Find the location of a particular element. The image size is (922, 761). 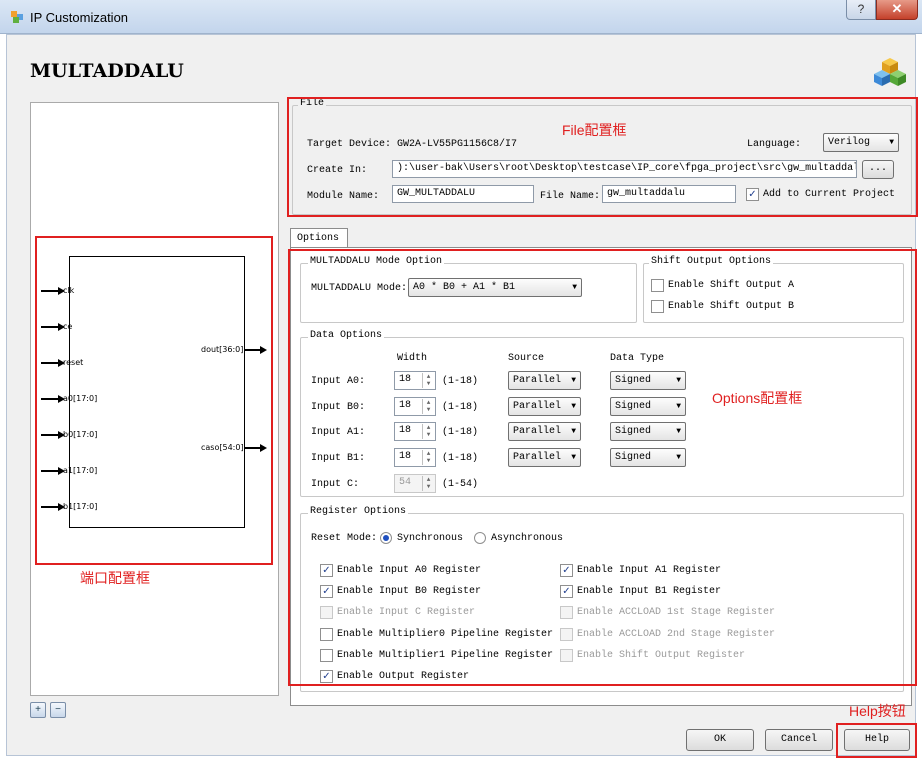

ok-button: OK is located at coordinates (720, 740).